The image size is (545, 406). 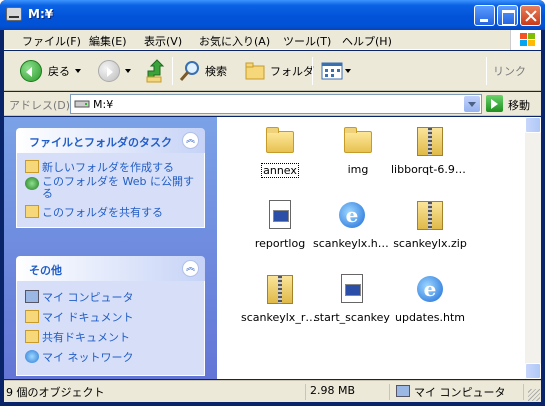 What do you see at coordinates (507, 15) in the screenshot?
I see `maximize-button` at bounding box center [507, 15].